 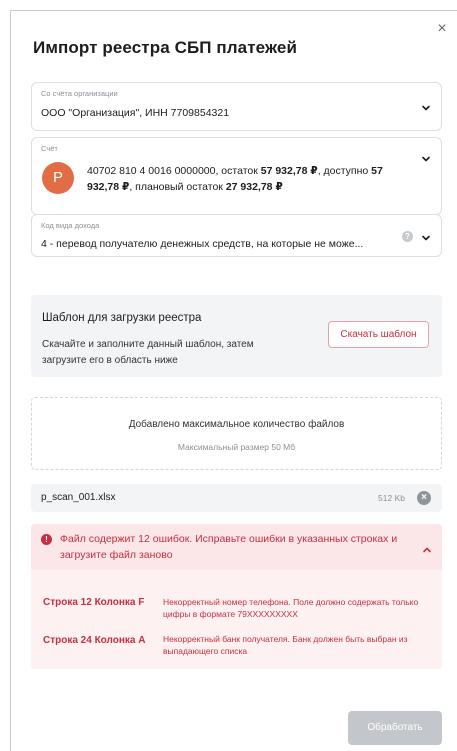 What do you see at coordinates (70, 225) in the screenshot?
I see `income-code-label: Код вида дохода` at bounding box center [70, 225].